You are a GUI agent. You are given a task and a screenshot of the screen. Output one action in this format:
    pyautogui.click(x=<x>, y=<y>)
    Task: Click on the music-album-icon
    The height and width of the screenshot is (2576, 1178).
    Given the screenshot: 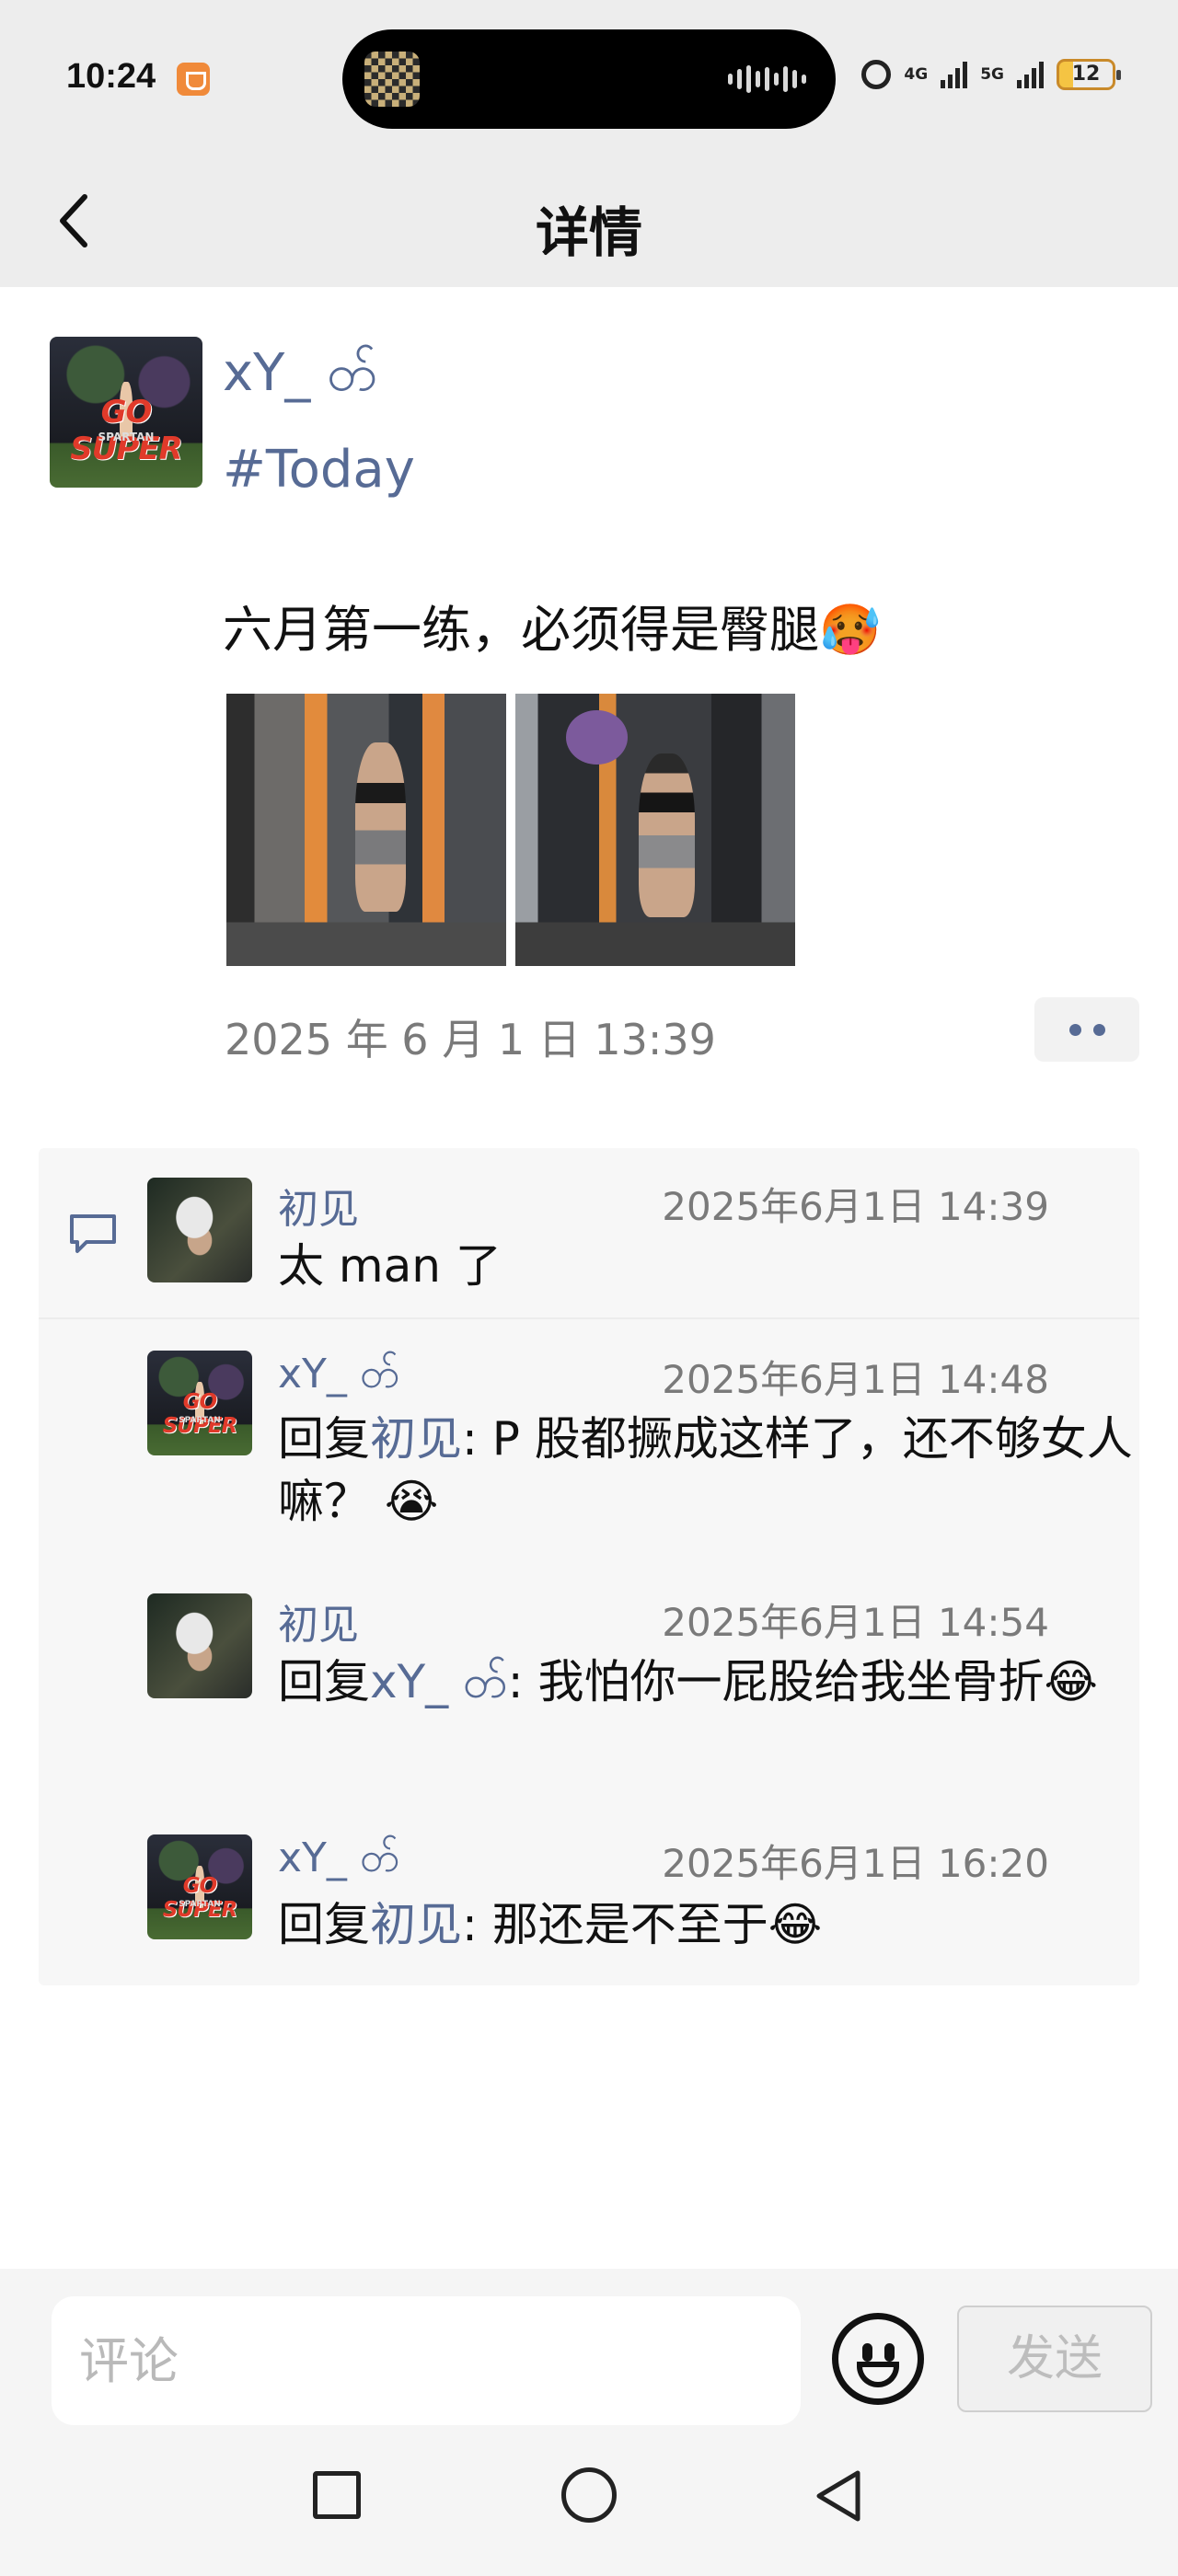 What is the action you would take?
    pyautogui.click(x=392, y=79)
    